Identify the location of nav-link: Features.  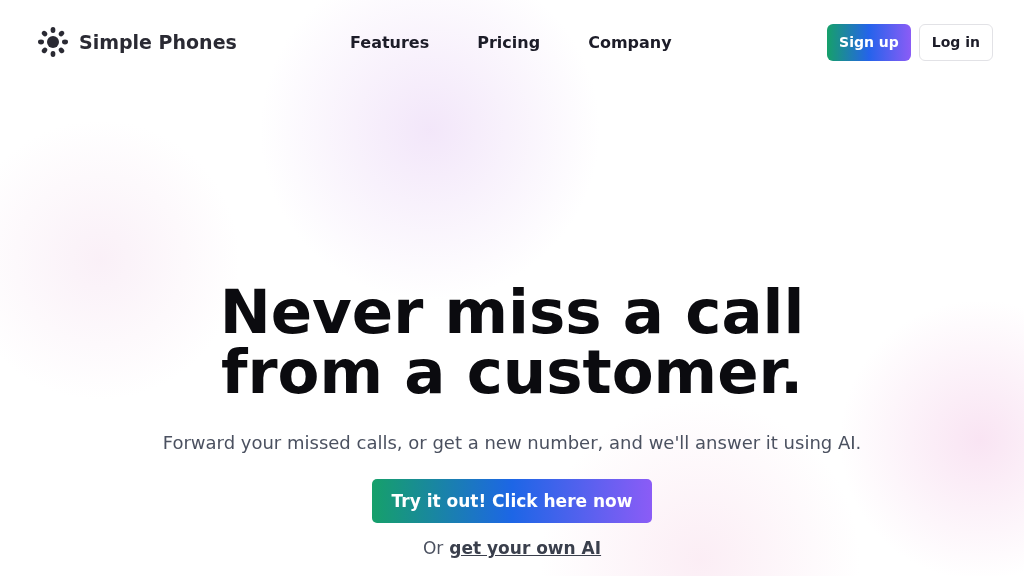
(390, 42).